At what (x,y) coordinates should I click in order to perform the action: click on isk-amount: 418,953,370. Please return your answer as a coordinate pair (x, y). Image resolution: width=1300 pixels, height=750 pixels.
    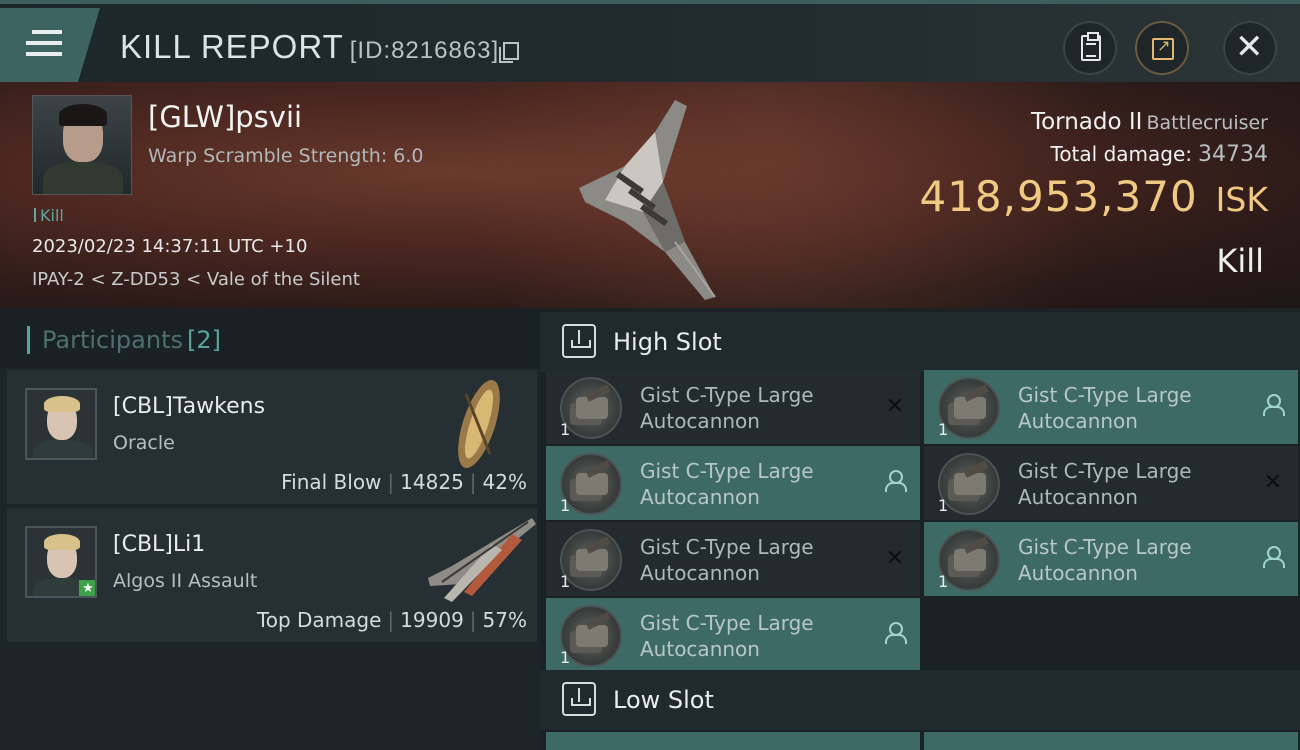
    Looking at the image, I should click on (1058, 196).